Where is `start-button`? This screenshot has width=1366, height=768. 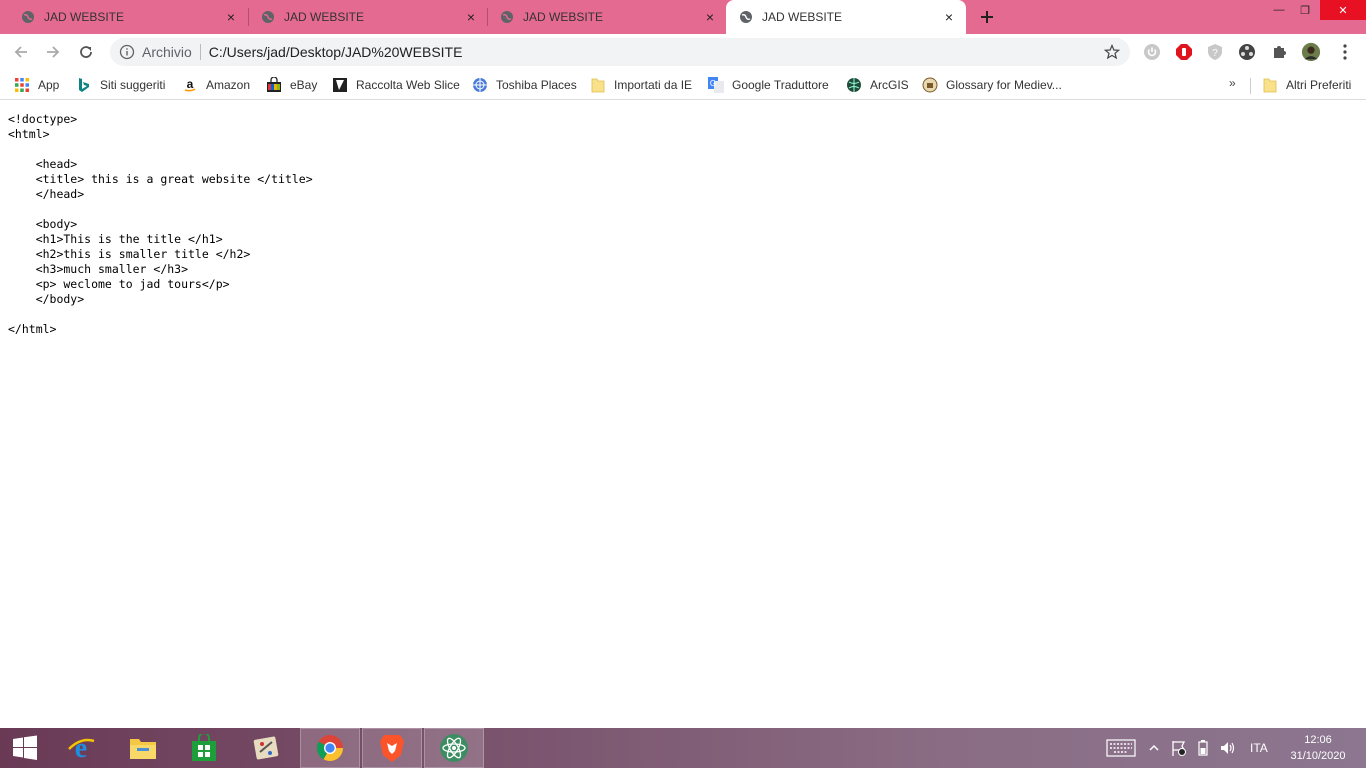 start-button is located at coordinates (27, 748).